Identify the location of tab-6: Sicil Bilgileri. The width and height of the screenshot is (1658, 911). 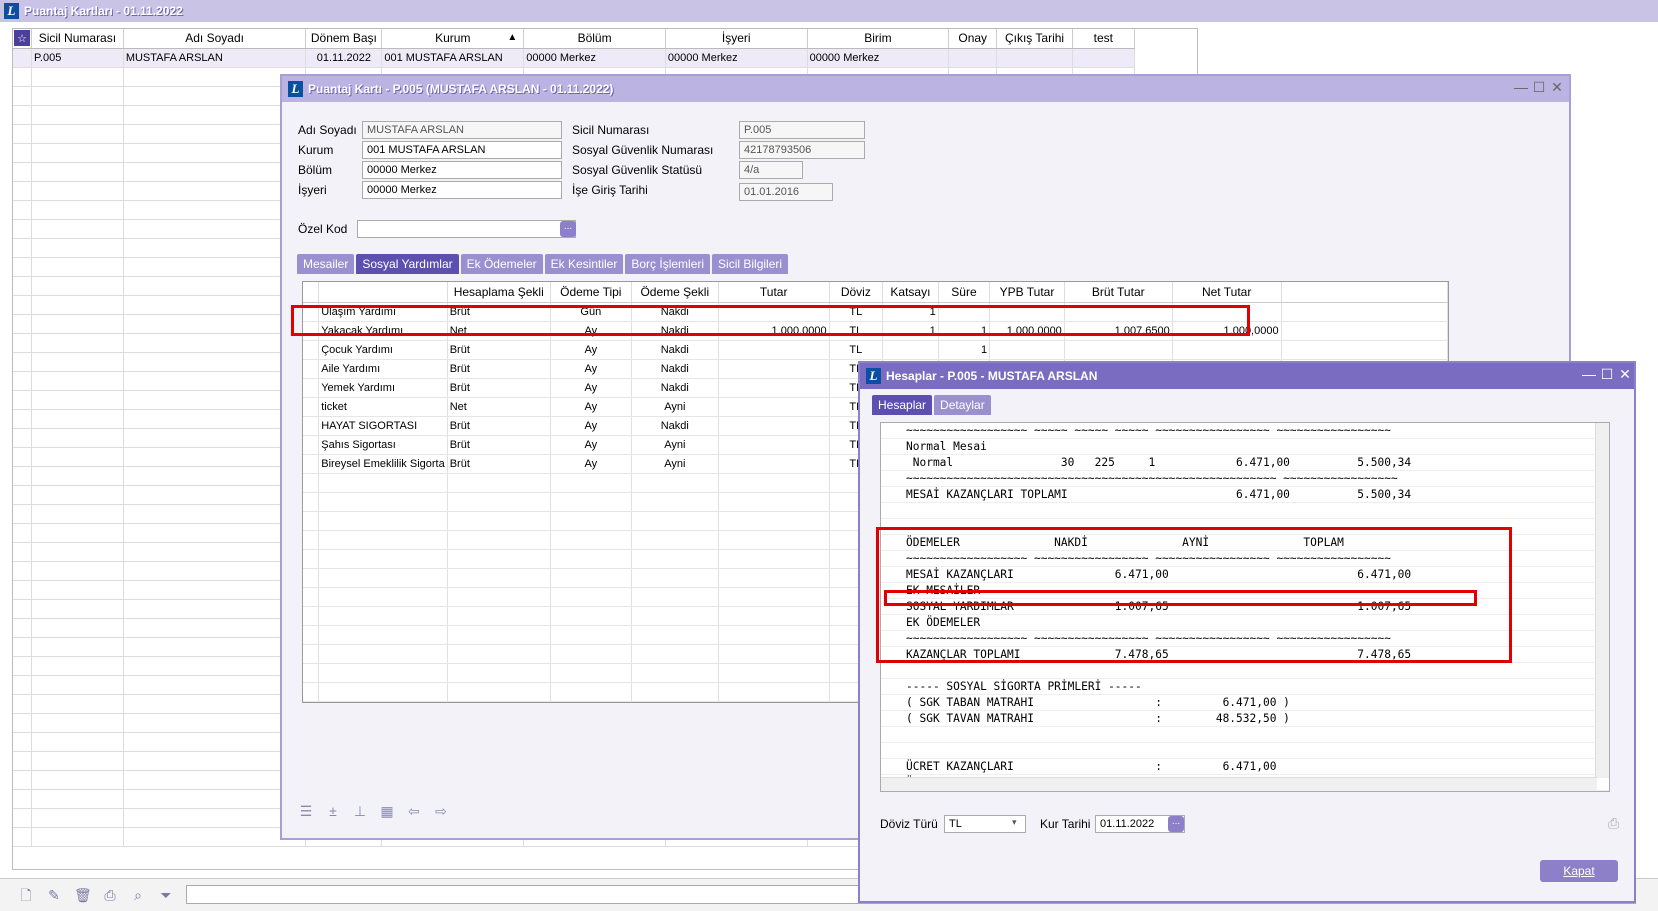
(750, 264).